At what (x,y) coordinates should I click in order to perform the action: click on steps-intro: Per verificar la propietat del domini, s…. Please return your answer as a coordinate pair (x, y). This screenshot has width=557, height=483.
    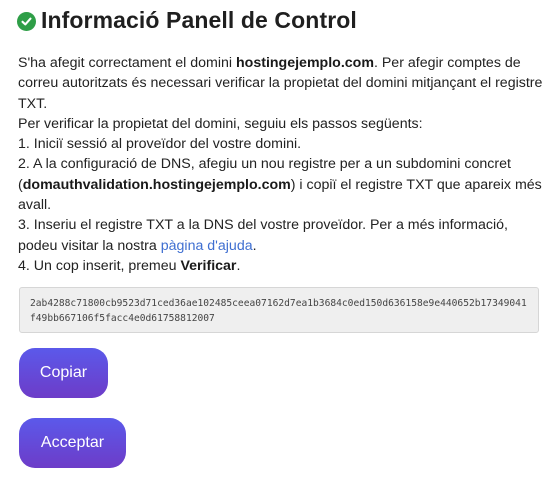
    Looking at the image, I should click on (220, 123).